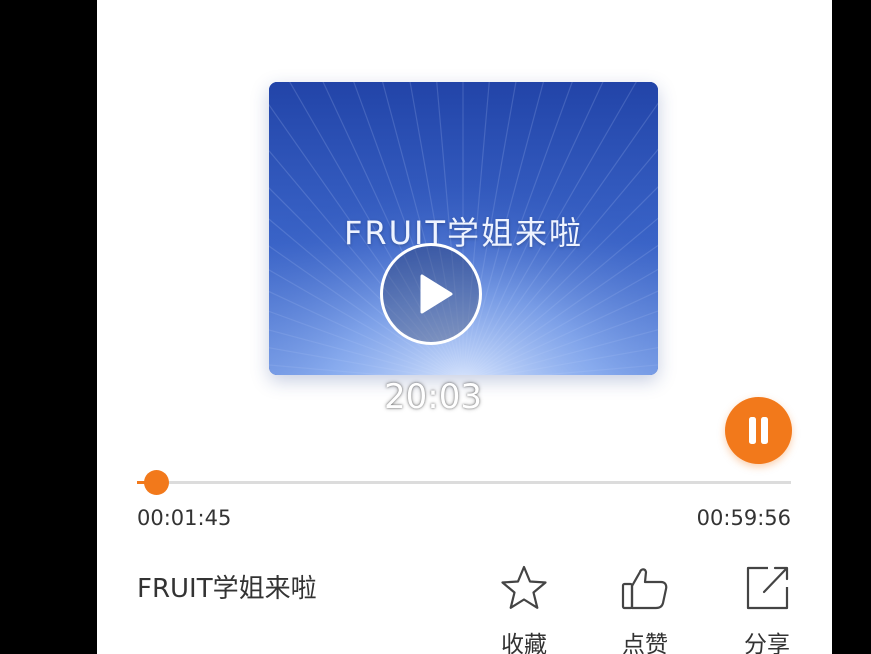  I want to click on like-label: 点赞, so click(645, 643).